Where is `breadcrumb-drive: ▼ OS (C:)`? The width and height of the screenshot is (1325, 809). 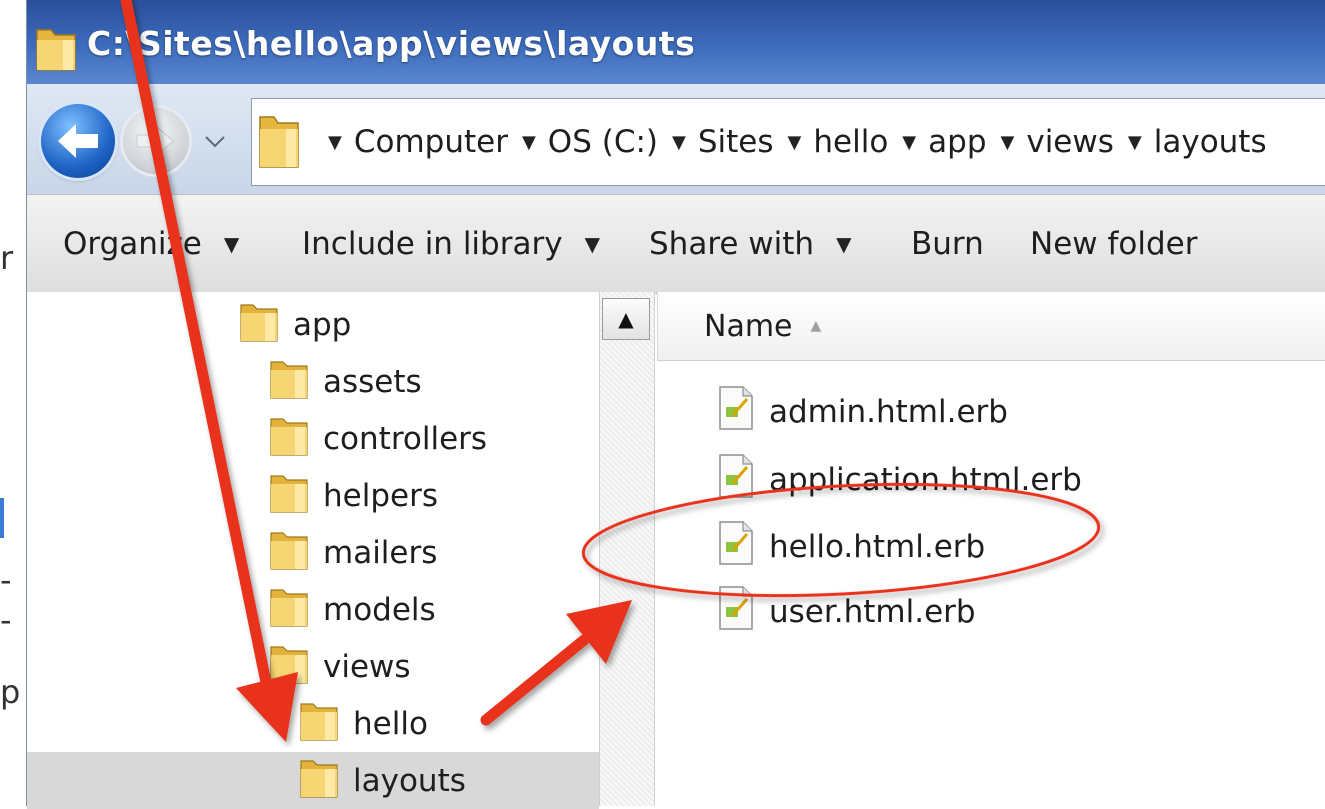
breadcrumb-drive: ▼ OS (C:) is located at coordinates (590, 142).